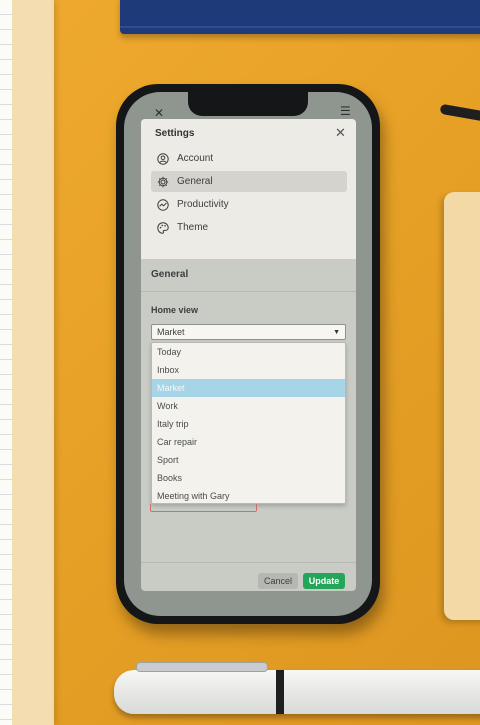 This screenshot has height=725, width=480. What do you see at coordinates (248, 496) in the screenshot?
I see `option-meeting-with-gary: Meeting with Gary` at bounding box center [248, 496].